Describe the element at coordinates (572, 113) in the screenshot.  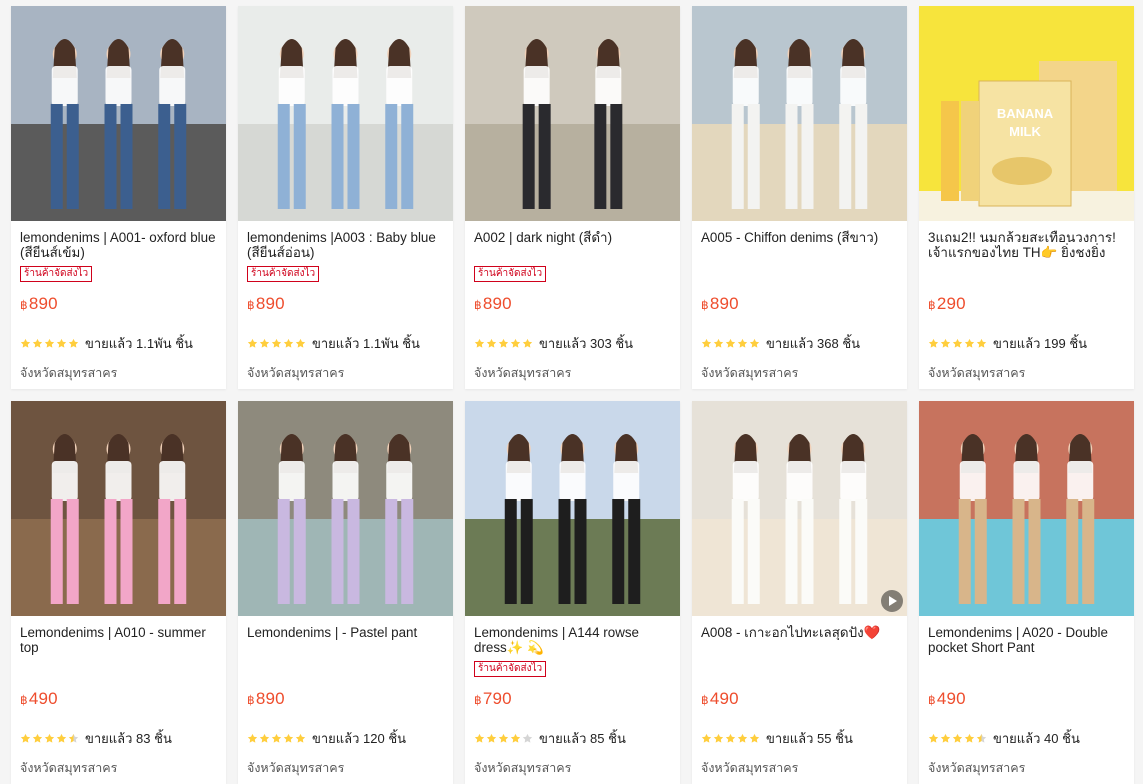
I see `product-photo-dark-night-jeans` at that location.